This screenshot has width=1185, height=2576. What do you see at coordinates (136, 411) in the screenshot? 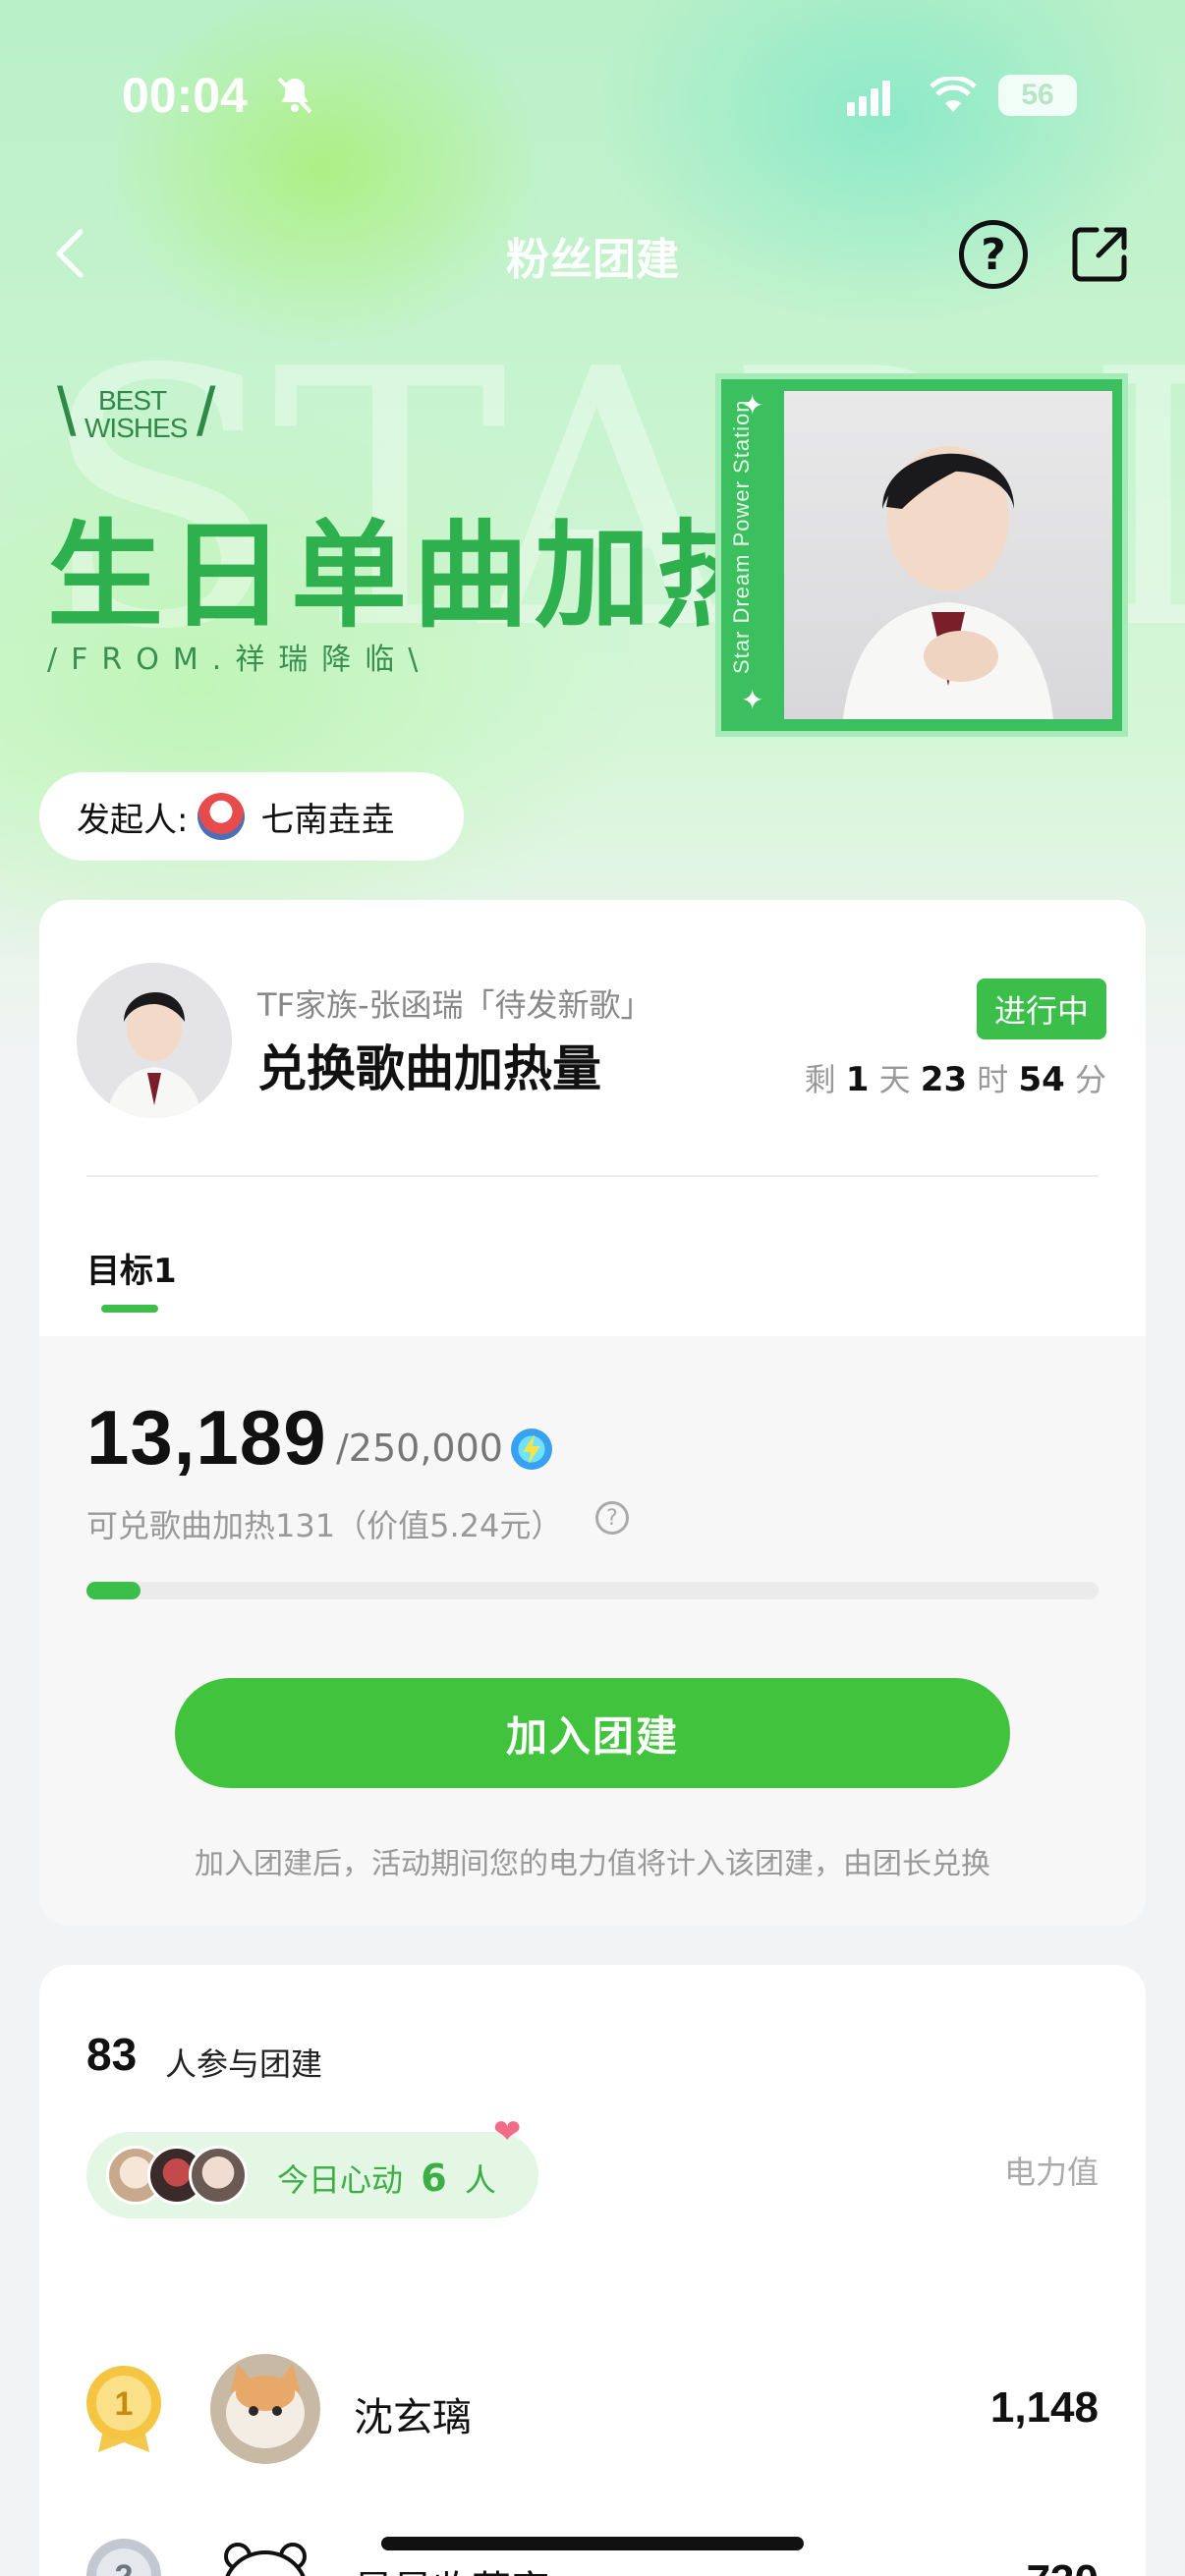
I see `best-wishes-badge: \ BEST WISHES /` at bounding box center [136, 411].